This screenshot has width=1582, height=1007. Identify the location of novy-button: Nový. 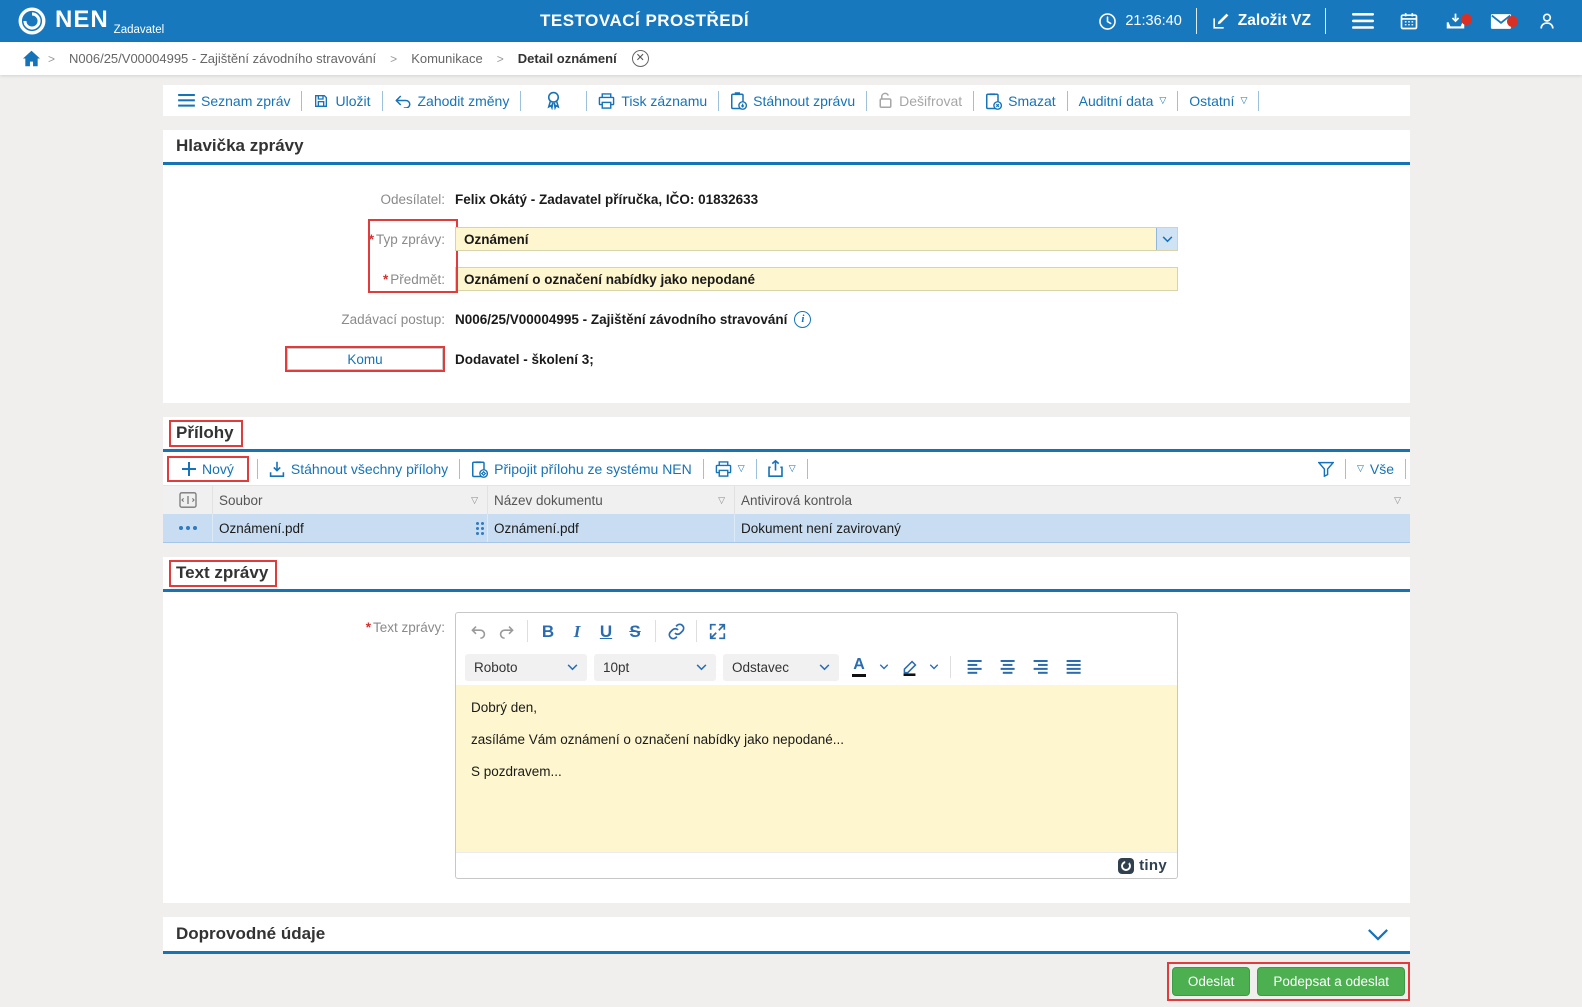
(208, 469).